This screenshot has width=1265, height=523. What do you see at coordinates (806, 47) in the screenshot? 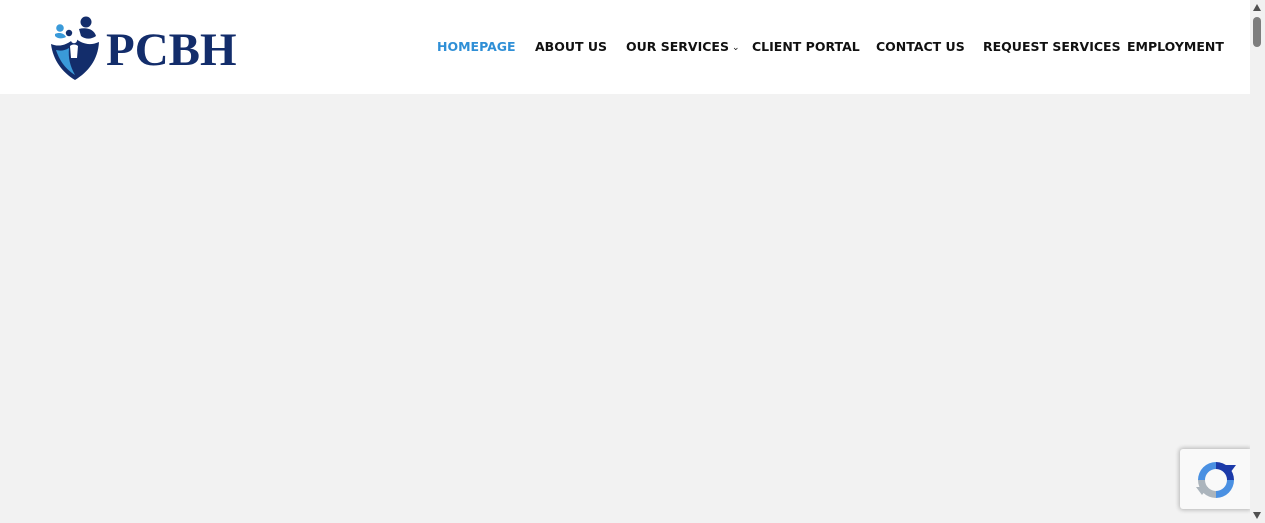
I see `nav-item-client-portal: CLIENT PORTAL` at bounding box center [806, 47].